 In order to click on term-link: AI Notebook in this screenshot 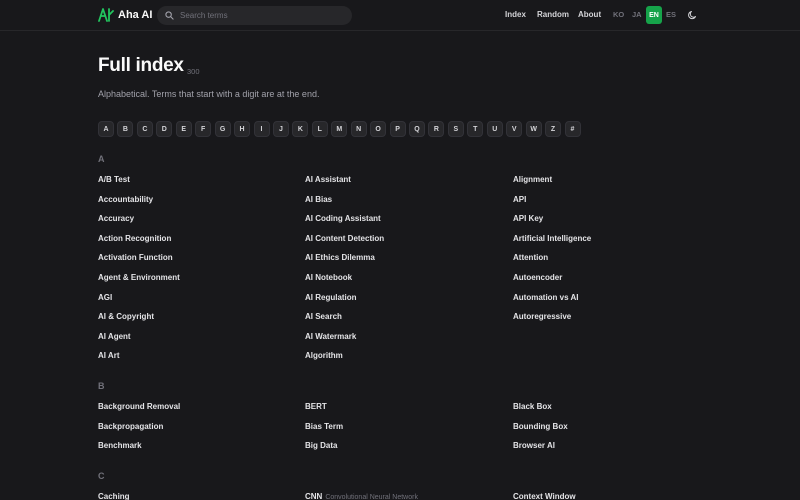, I will do `click(328, 277)`.